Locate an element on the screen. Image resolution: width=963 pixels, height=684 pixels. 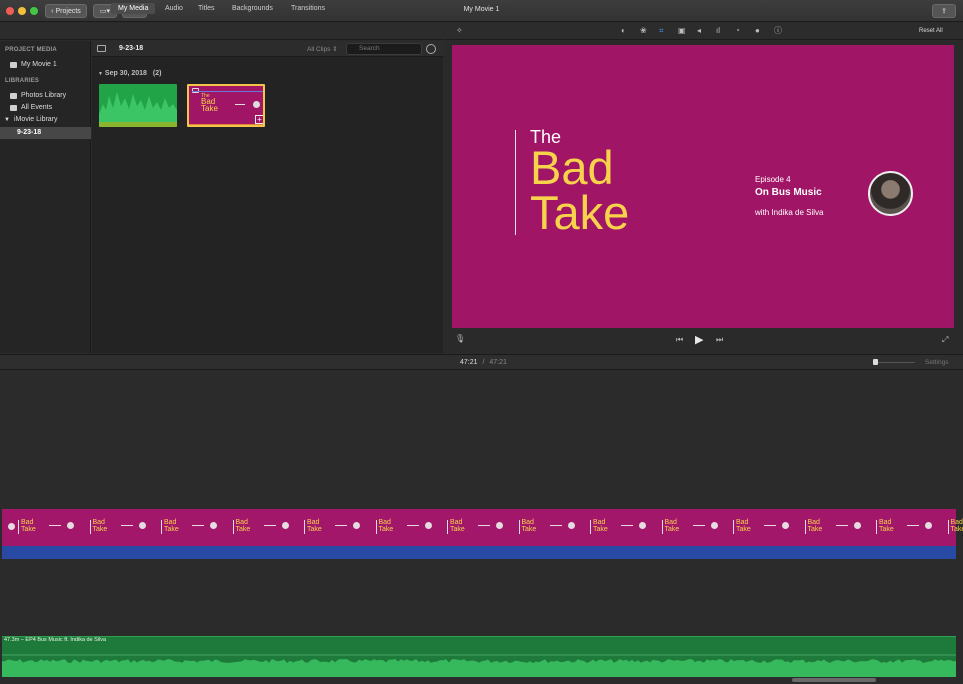
clip-filter-icon: ● is located at coordinates (757, 31).